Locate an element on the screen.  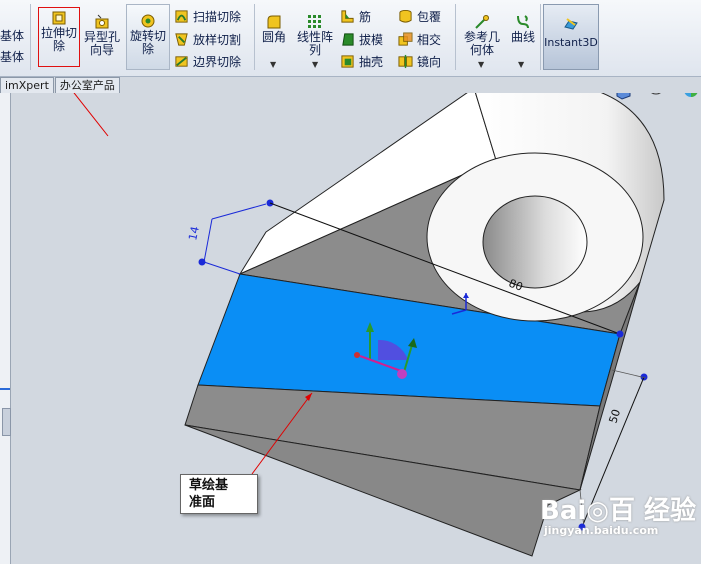
linear-pattern-icon is located at coordinates (314, 21).